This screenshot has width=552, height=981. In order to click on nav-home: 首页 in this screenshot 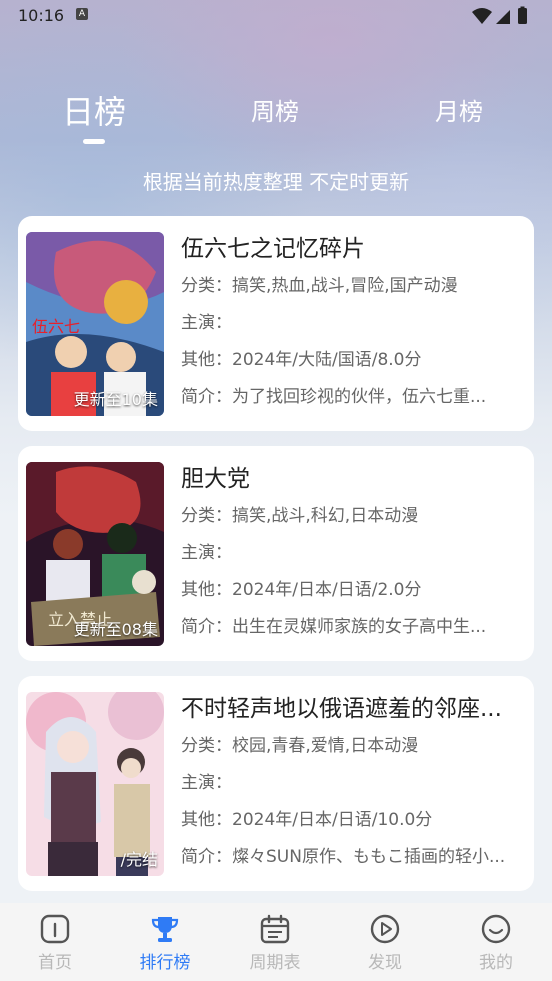, I will do `click(55, 943)`.